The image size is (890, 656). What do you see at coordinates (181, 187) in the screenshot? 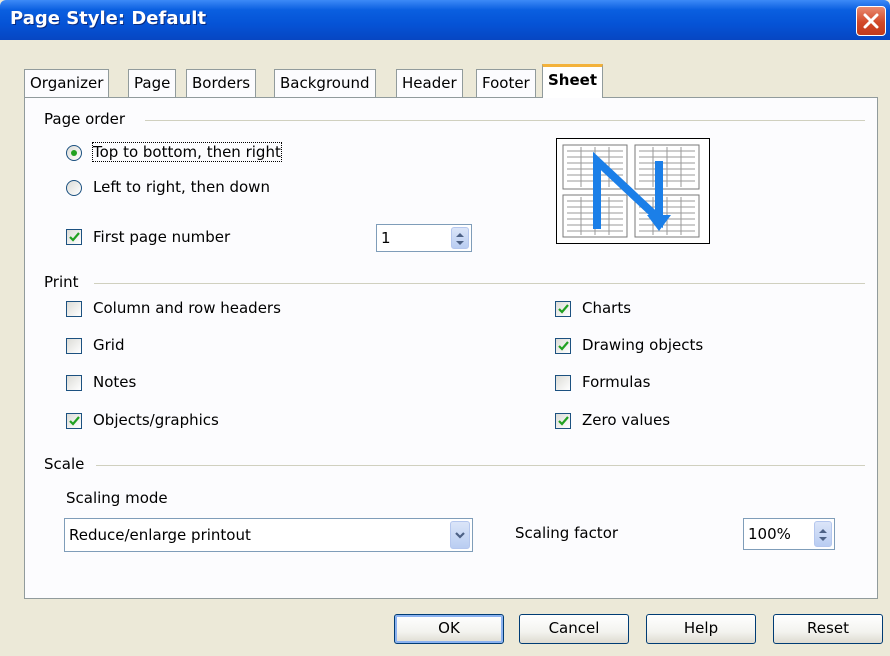
I see `left-to-right-label: Left to right, then down` at bounding box center [181, 187].